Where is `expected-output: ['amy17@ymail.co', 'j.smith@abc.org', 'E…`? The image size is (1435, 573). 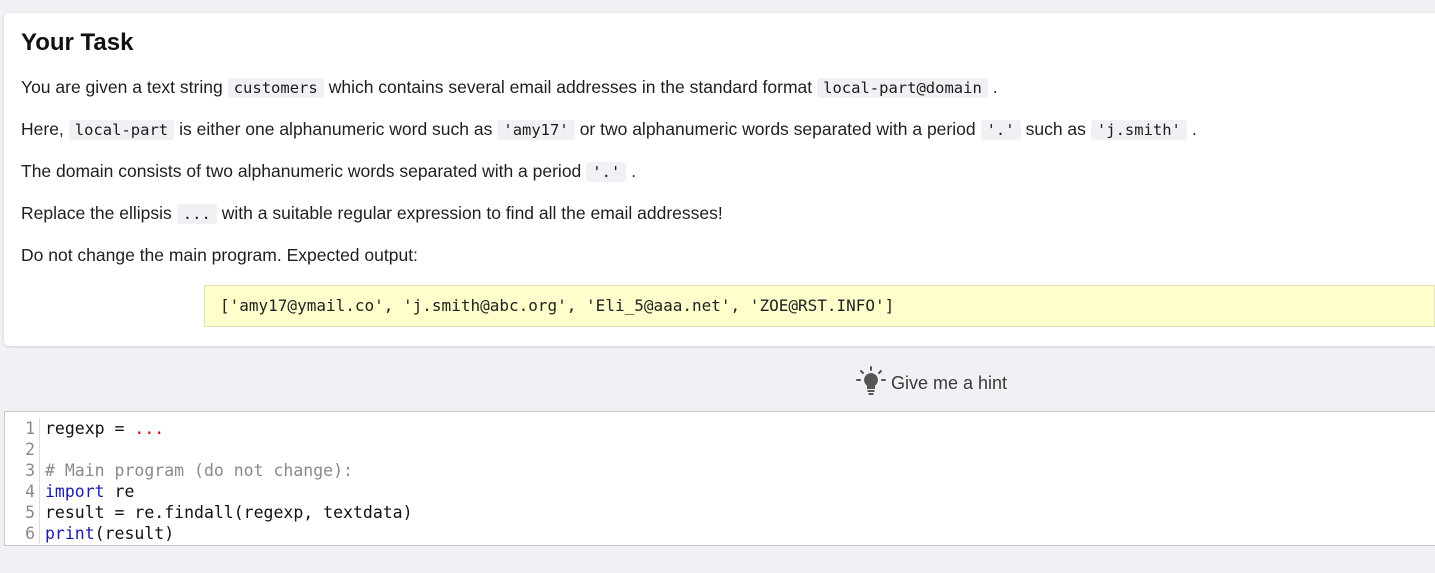 expected-output: ['amy17@ymail.co', 'j.smith@abc.org', 'E… is located at coordinates (819, 306).